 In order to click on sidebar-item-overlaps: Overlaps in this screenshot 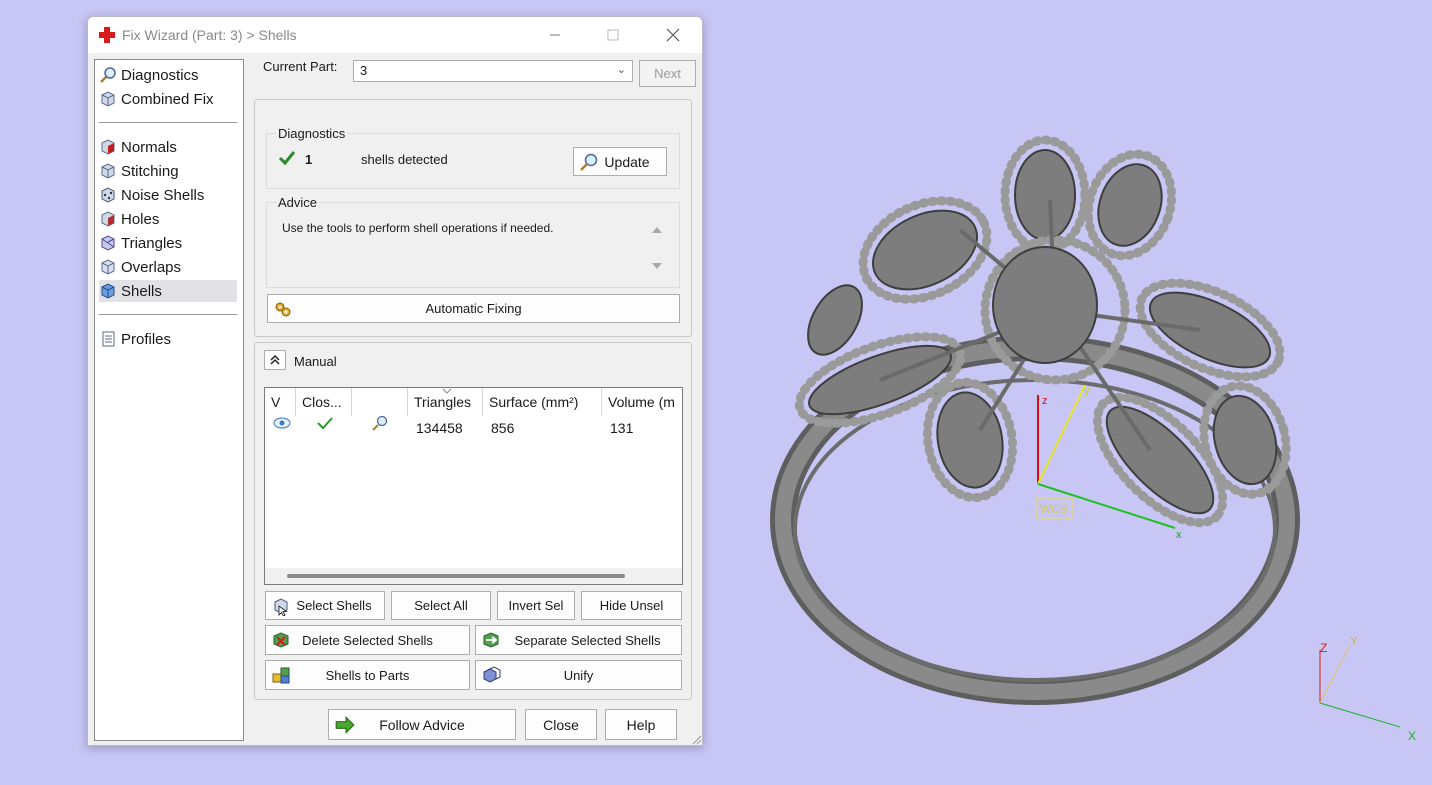, I will do `click(168, 267)`.